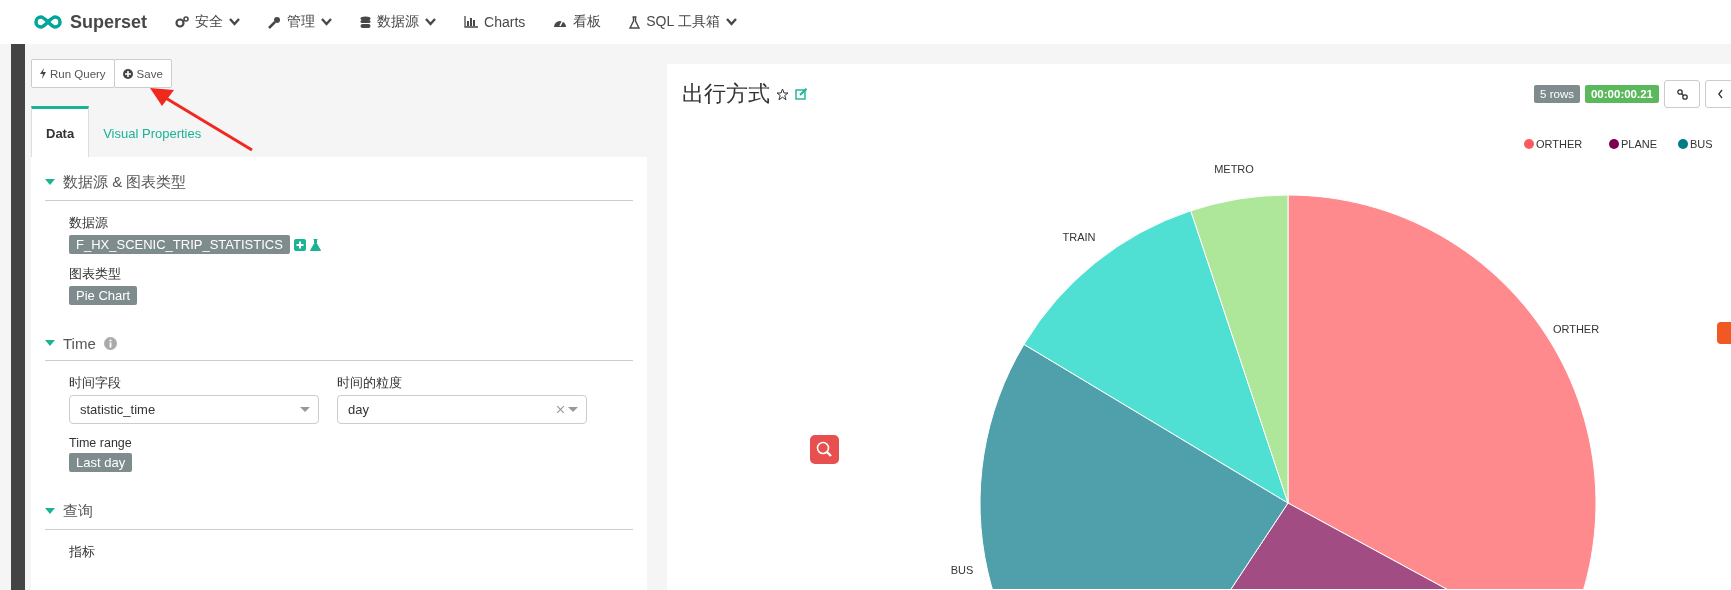 The width and height of the screenshot is (1731, 590). I want to click on field-label: Time range, so click(101, 443).